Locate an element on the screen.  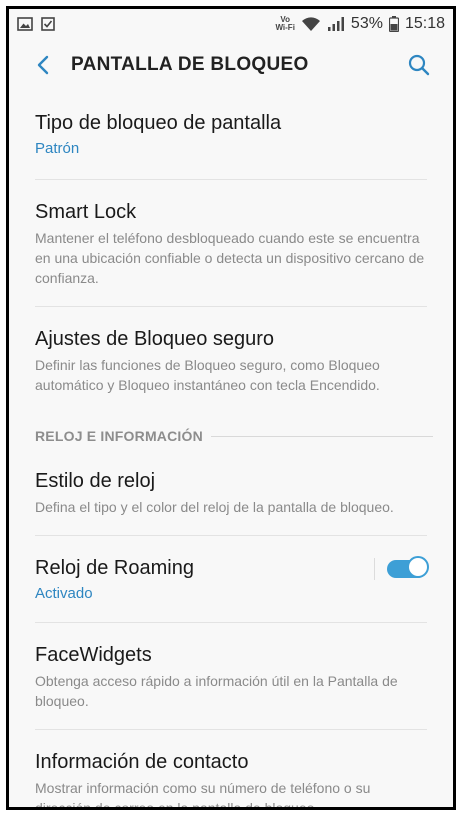
app-header: PANTALLA DE BLOQUEO is located at coordinates (231, 65).